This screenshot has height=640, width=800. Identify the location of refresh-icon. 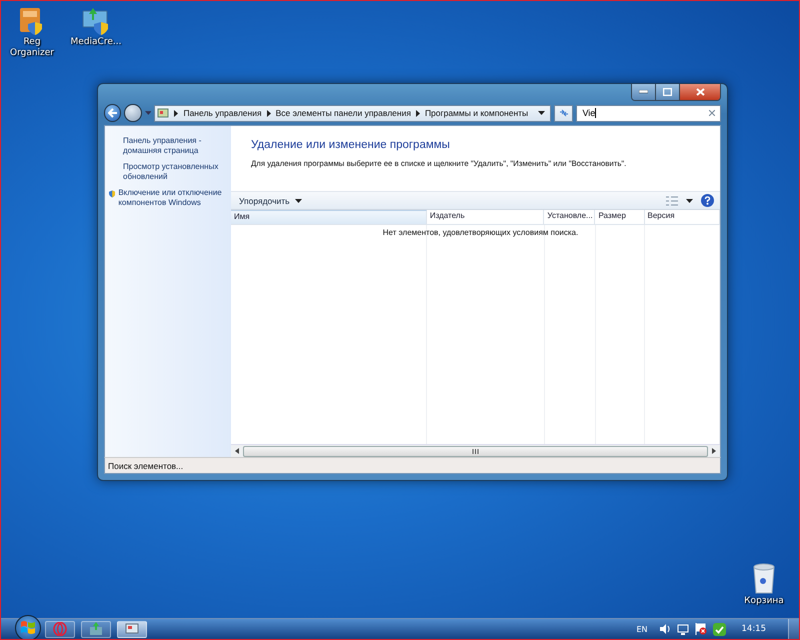
(563, 113).